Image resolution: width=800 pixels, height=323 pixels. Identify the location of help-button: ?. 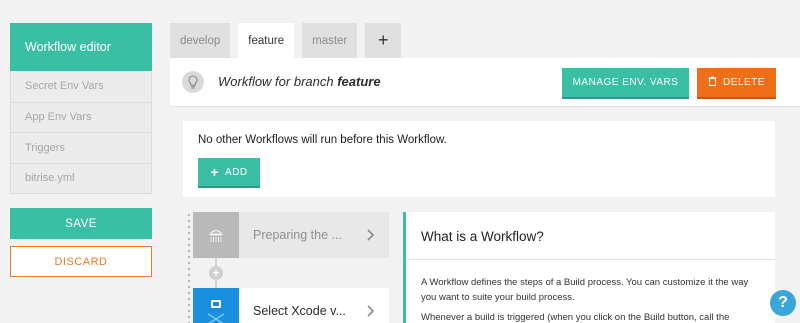
(783, 303).